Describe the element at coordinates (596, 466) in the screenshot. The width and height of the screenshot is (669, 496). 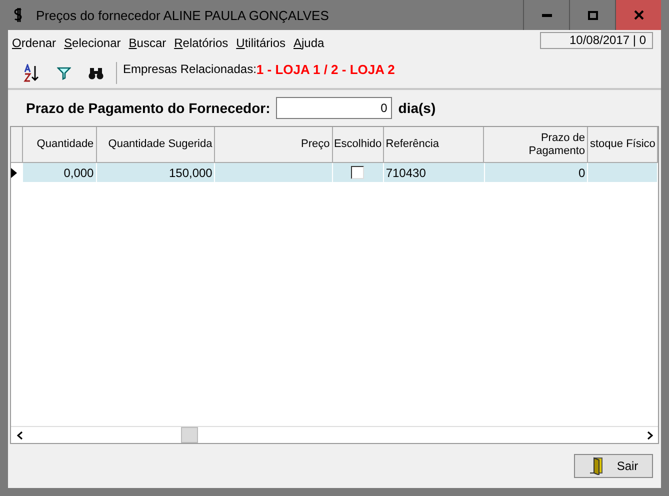
I see `door-icon` at that location.